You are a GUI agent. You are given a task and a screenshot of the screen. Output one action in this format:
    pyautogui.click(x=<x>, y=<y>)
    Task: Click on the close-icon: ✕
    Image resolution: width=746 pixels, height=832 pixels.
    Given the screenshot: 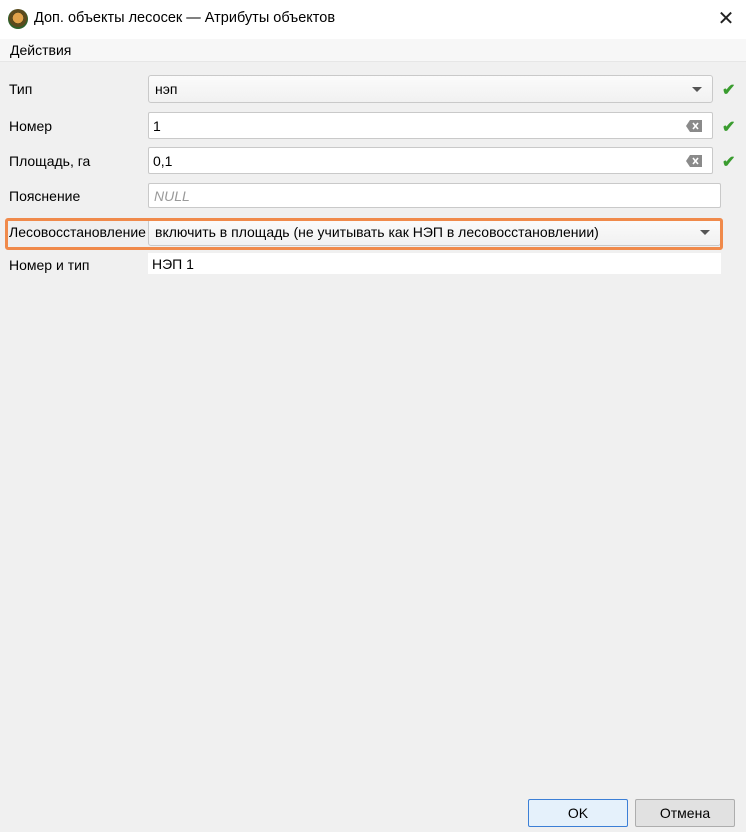 What is the action you would take?
    pyautogui.click(x=726, y=19)
    